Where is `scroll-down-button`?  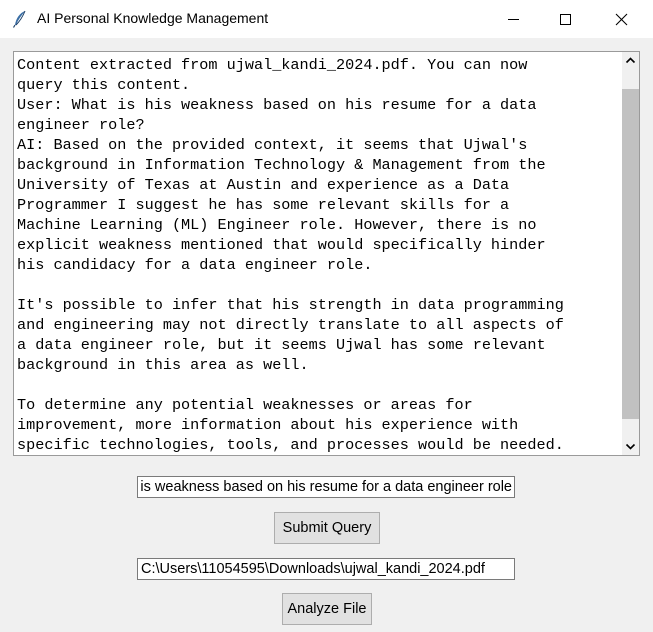
scroll-down-button is located at coordinates (630, 446).